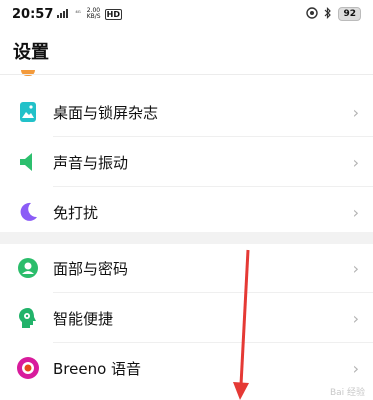 Image resolution: width=373 pixels, height=400 pixels. Describe the element at coordinates (347, 393) in the screenshot. I see `watermark: Bai 经验` at that location.